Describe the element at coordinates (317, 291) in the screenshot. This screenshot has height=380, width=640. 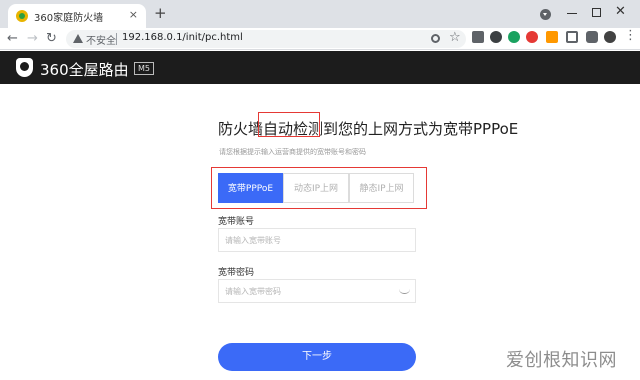
I see `password-input` at that location.